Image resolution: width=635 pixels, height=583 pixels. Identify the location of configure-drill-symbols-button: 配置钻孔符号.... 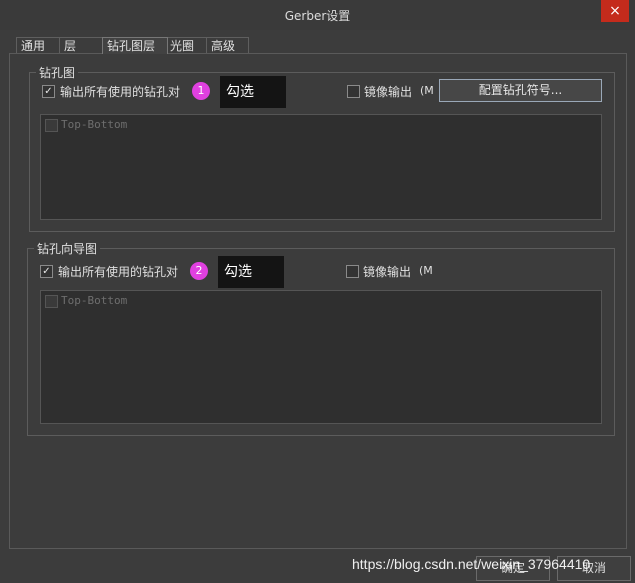
(520, 90).